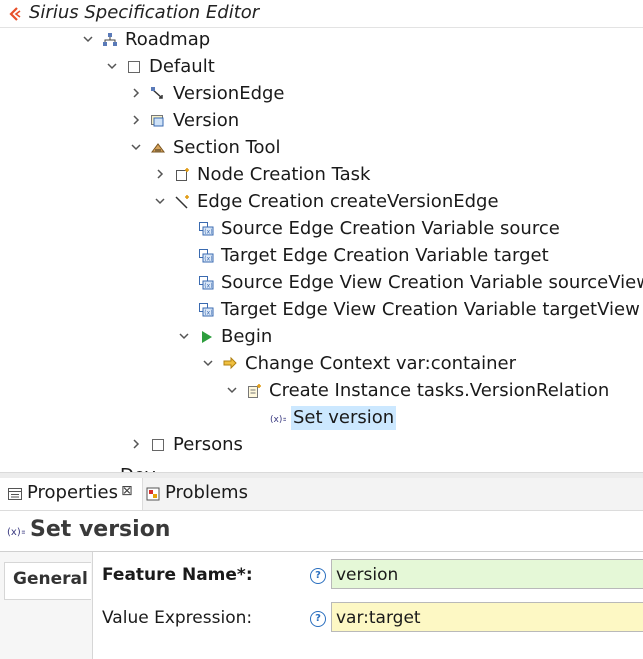 This screenshot has height=659, width=643. What do you see at coordinates (182, 66) in the screenshot?
I see `tree-item-label: Default` at bounding box center [182, 66].